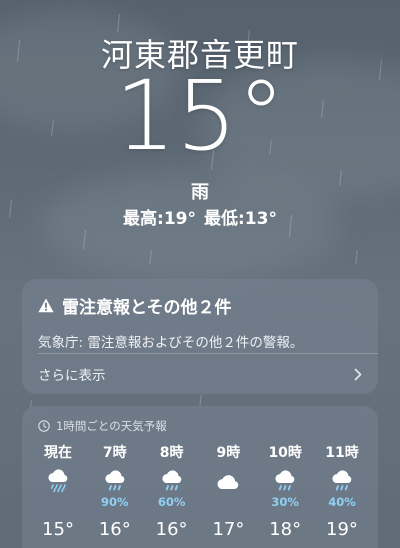 Image resolution: width=400 pixels, height=548 pixels. I want to click on hour-label: 7時, so click(114, 453).